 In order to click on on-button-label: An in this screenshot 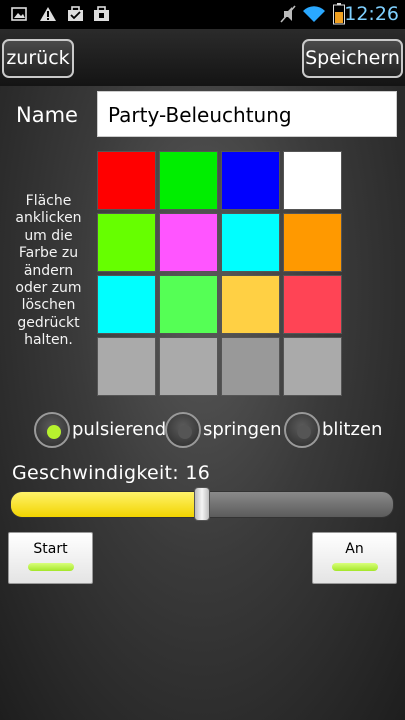, I will do `click(354, 549)`.